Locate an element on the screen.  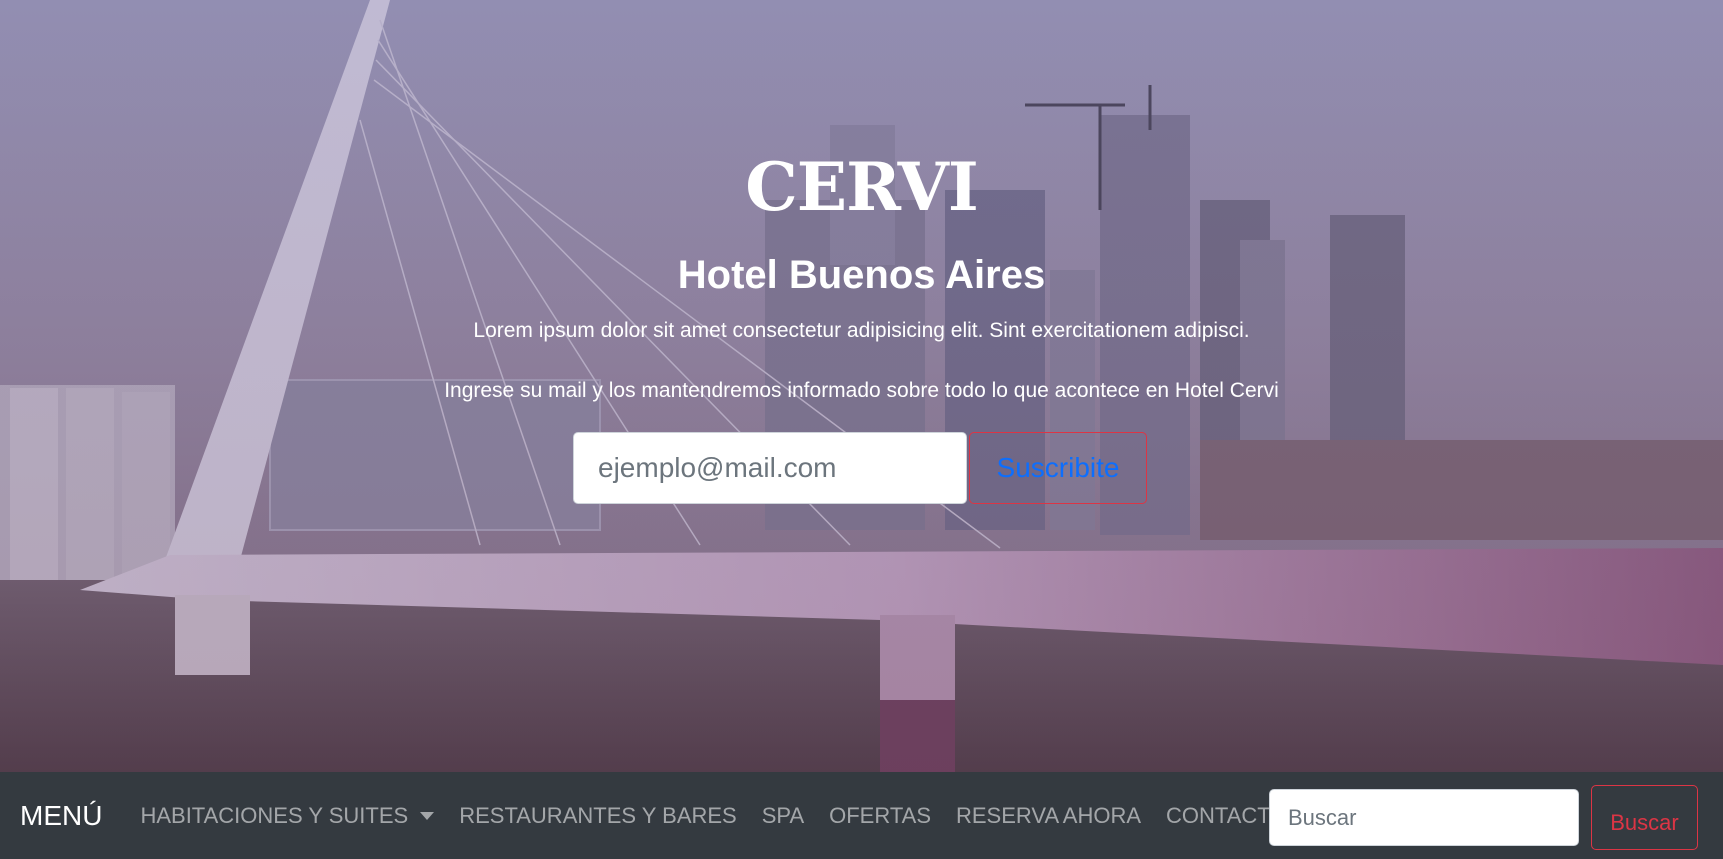
navbar-brand: MENÚ is located at coordinates (61, 816).